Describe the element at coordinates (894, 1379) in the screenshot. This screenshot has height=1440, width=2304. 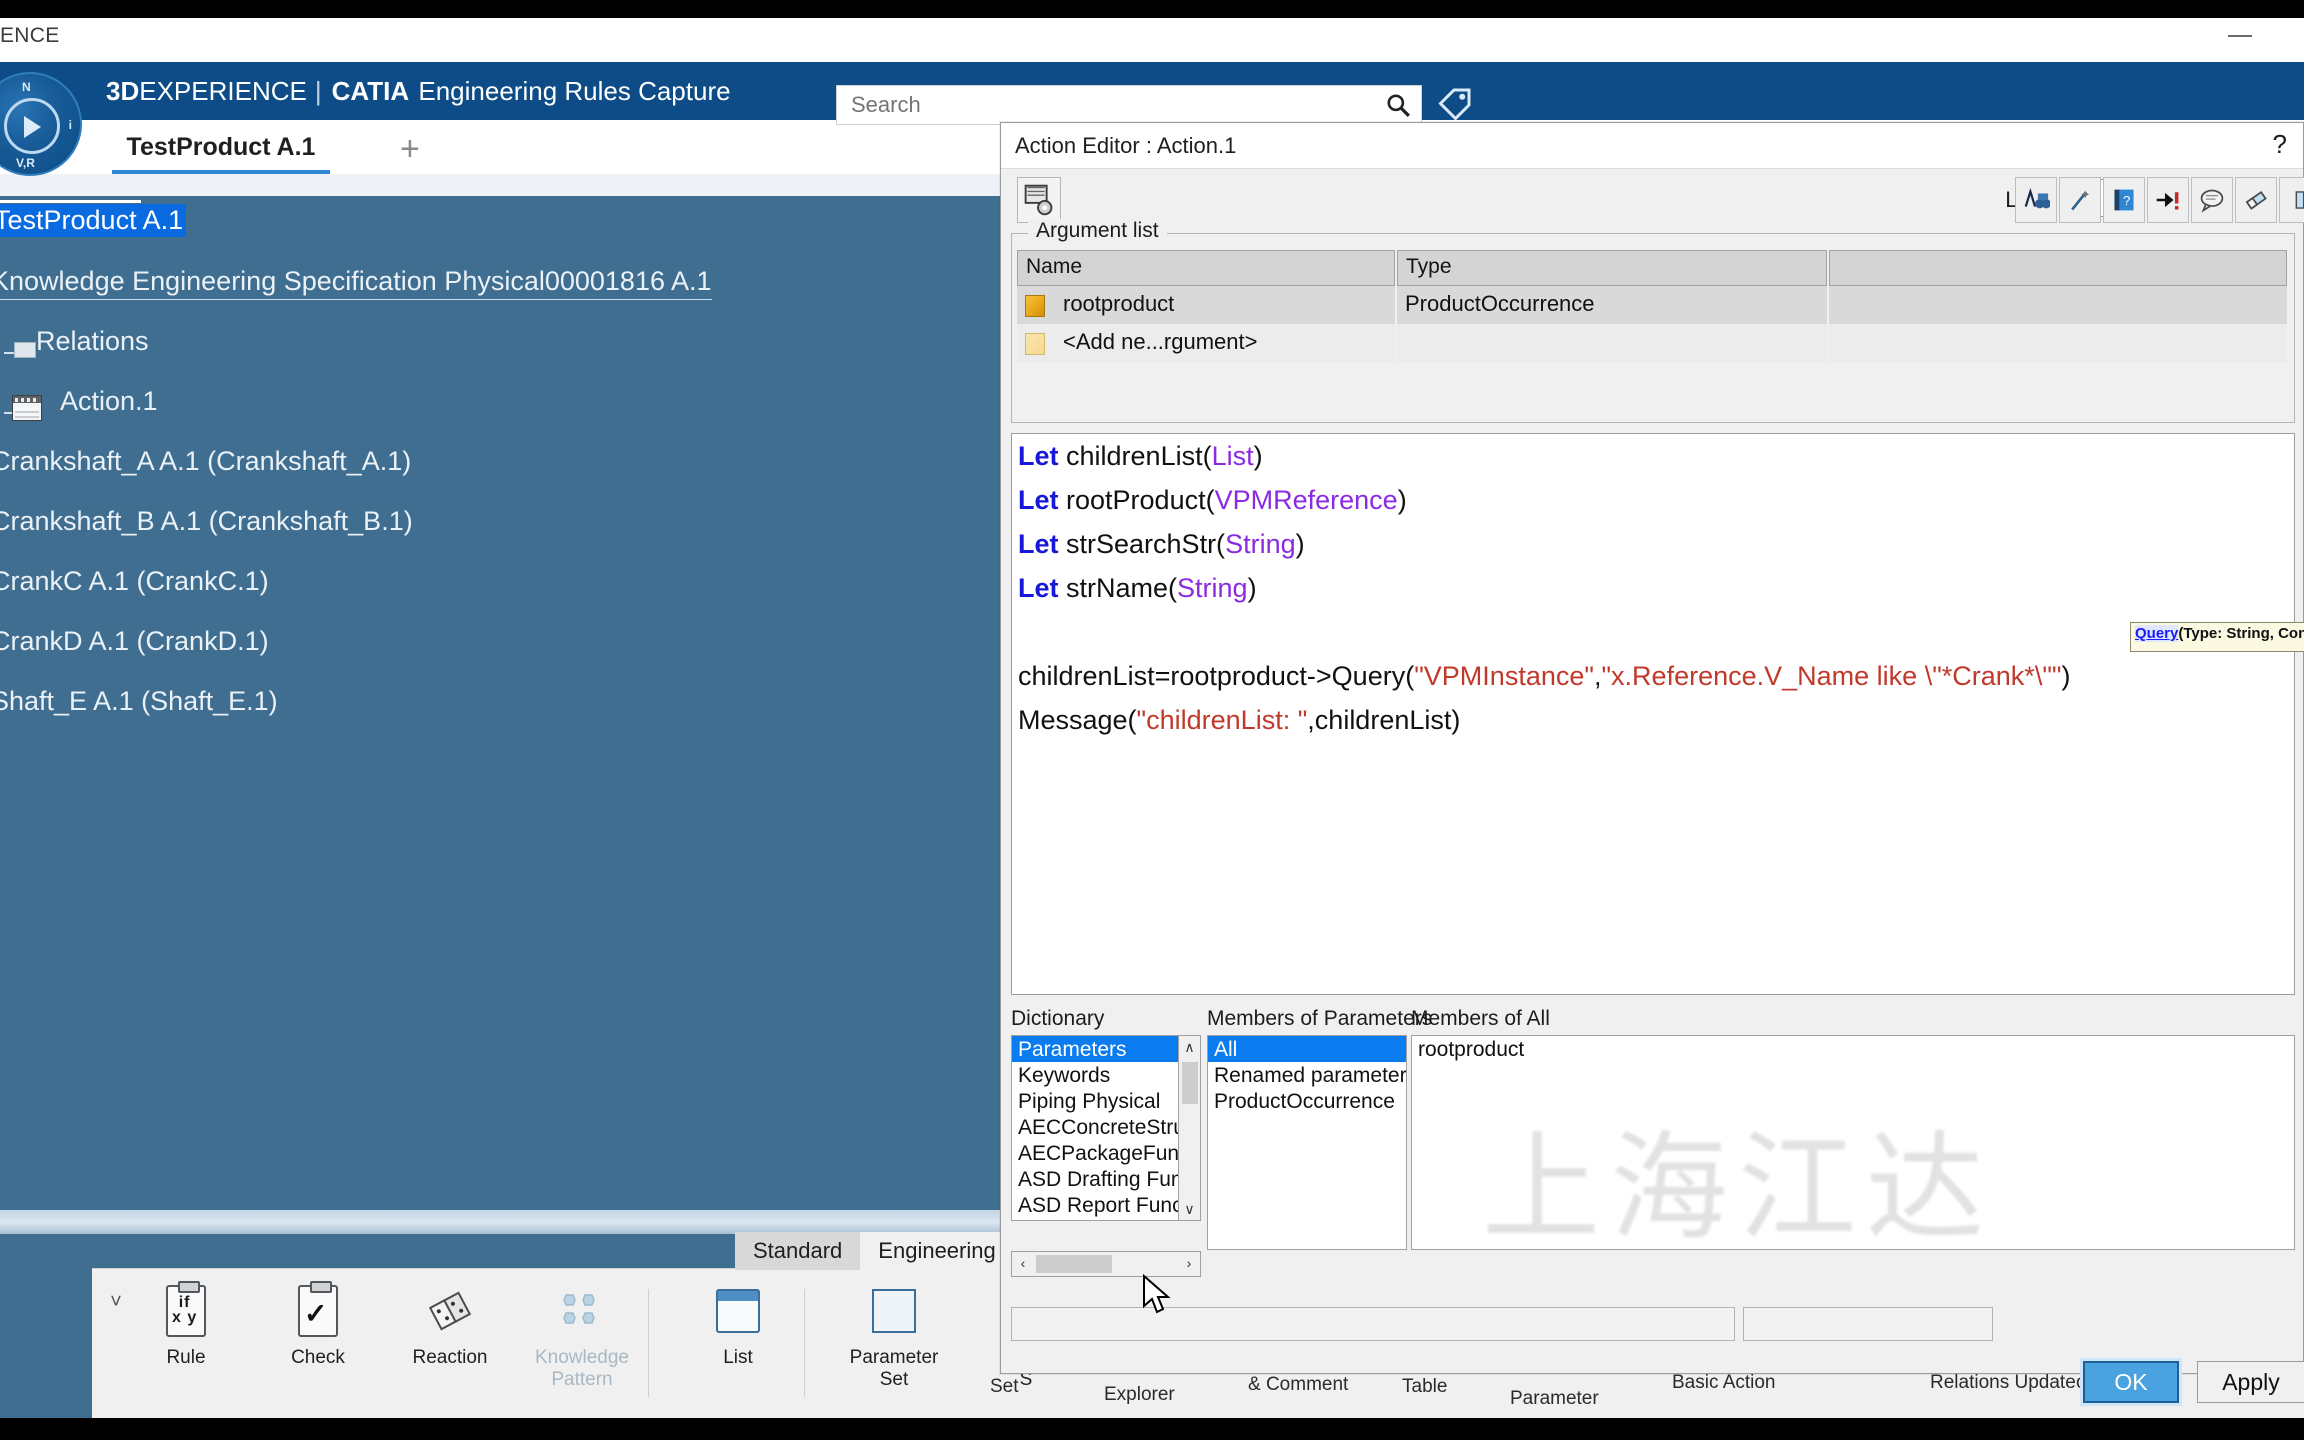
I see `ribbon-button-label2: Set` at that location.